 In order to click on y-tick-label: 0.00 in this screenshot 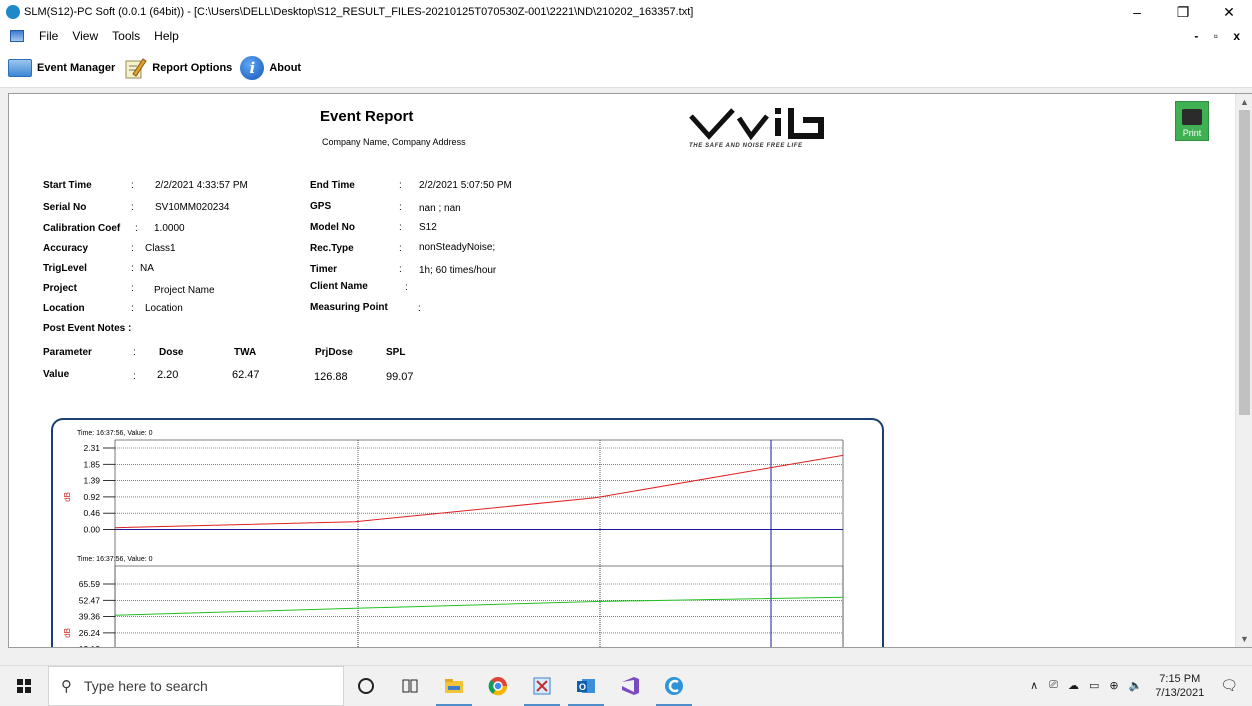, I will do `click(91, 530)`.